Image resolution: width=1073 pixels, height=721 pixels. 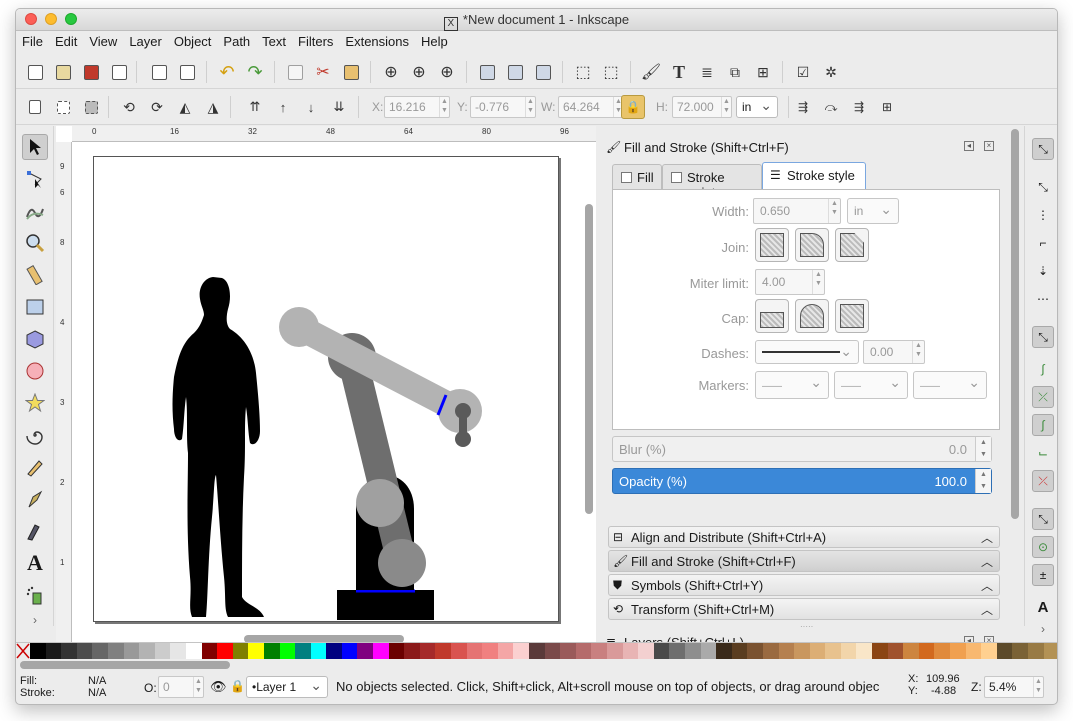 What do you see at coordinates (831, 107) in the screenshot?
I see `scale-corners-icon: ⤼` at bounding box center [831, 107].